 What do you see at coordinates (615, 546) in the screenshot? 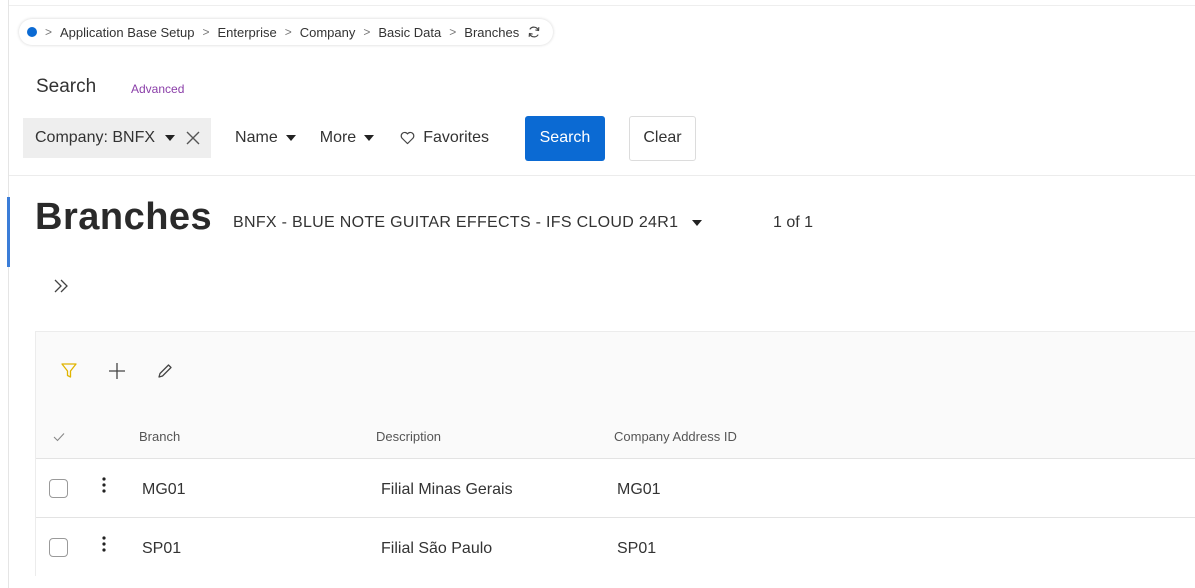
I see `table-row: SP01 Filial São Paulo SP01` at bounding box center [615, 546].